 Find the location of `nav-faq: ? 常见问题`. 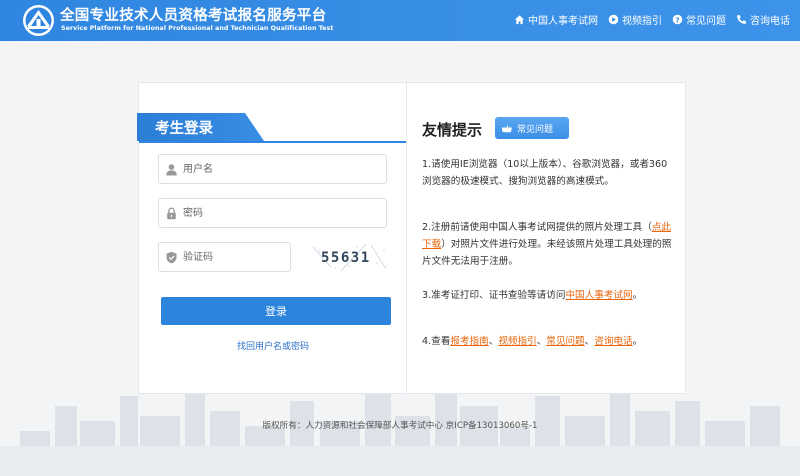

nav-faq: ? 常见问题 is located at coordinates (699, 19).